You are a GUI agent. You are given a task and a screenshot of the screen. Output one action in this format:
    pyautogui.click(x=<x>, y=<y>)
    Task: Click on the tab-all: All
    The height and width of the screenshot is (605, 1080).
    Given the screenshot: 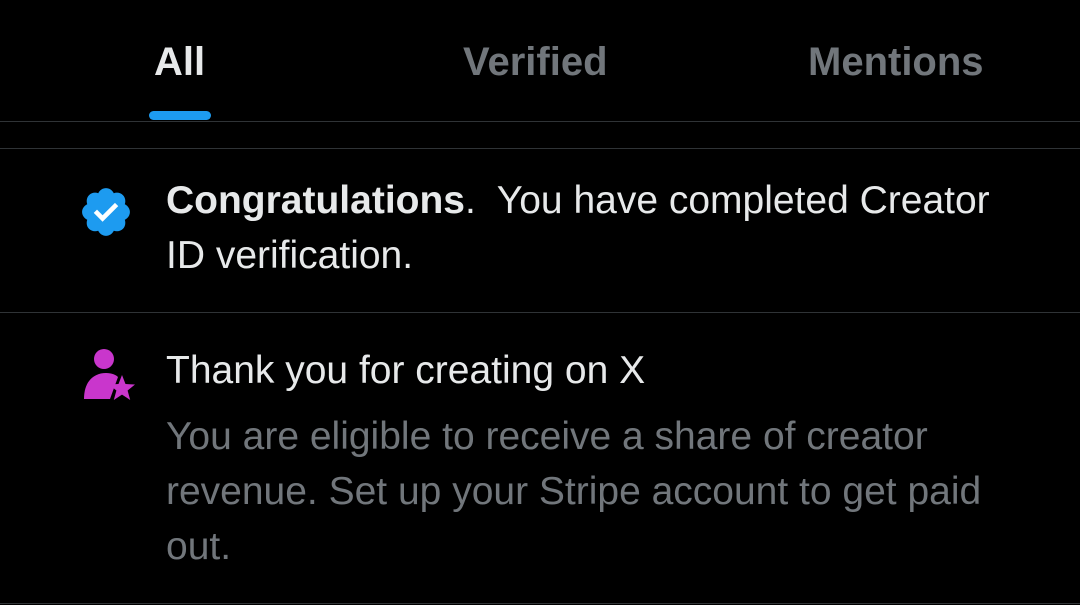 What is the action you would take?
    pyautogui.click(x=179, y=62)
    